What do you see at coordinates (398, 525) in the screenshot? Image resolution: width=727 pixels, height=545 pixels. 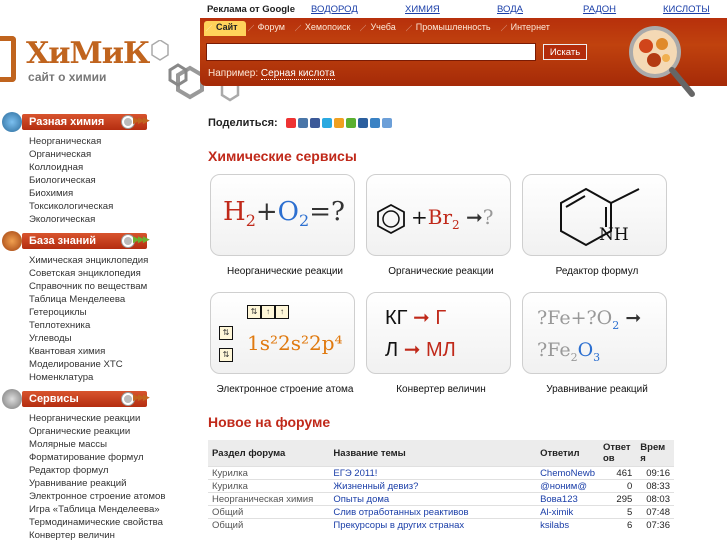 I see `topic-link: Прекурсоры в других странах` at bounding box center [398, 525].